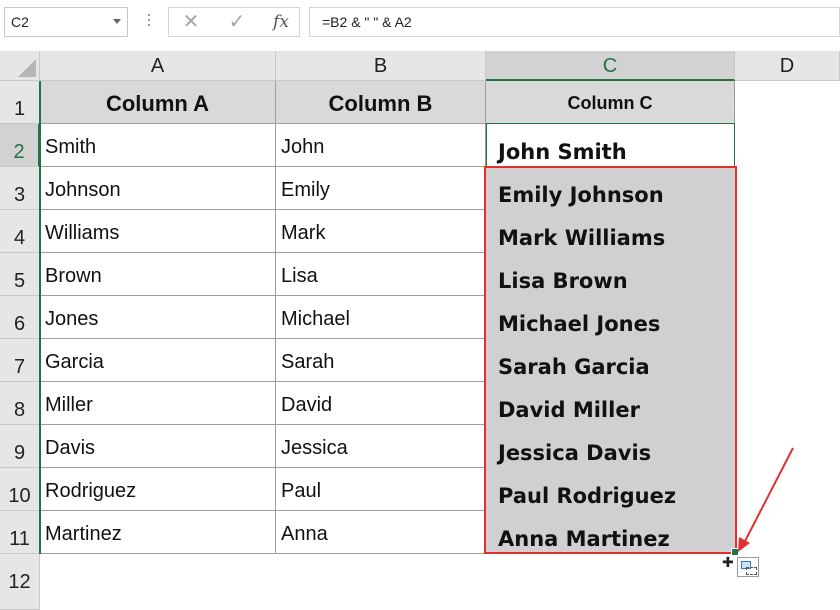  What do you see at coordinates (40, 317) in the screenshot?
I see `row-selection-indicator` at bounding box center [40, 317].